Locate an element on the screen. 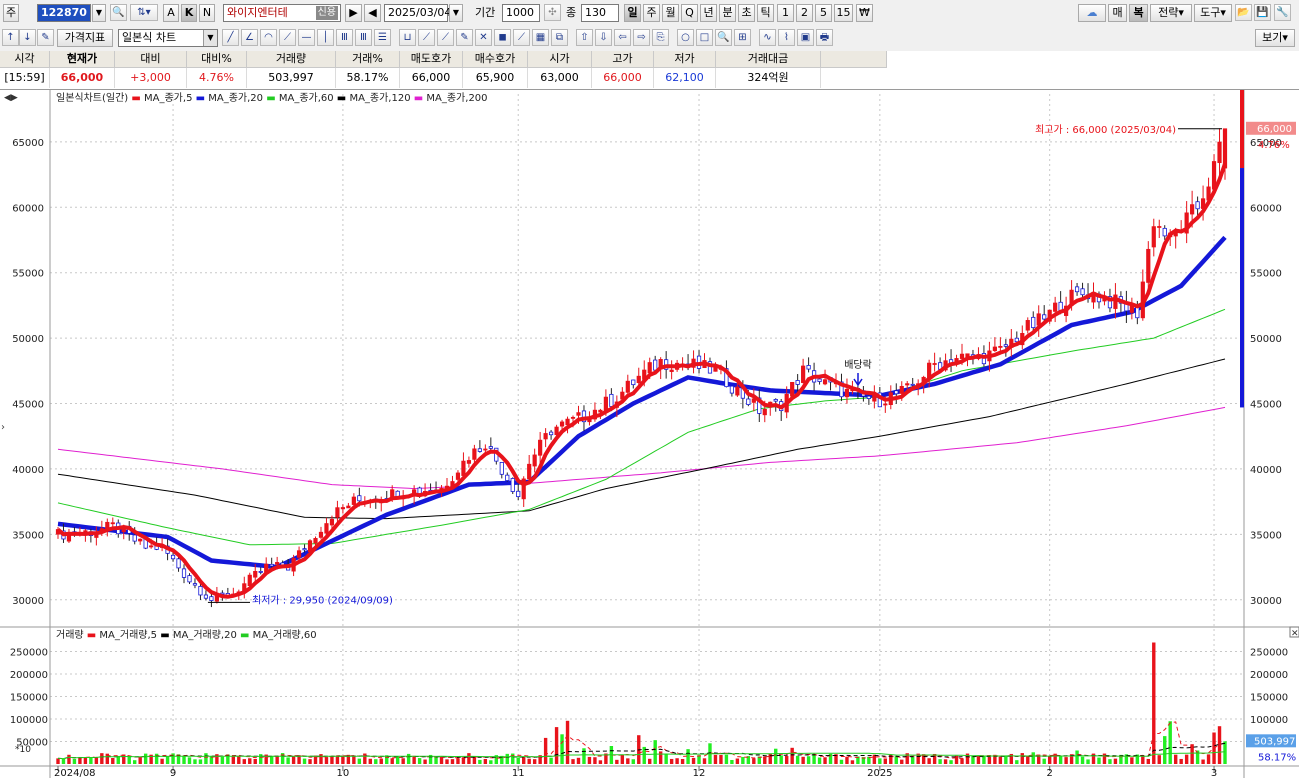  view-button: 보기▾ is located at coordinates (1275, 38).